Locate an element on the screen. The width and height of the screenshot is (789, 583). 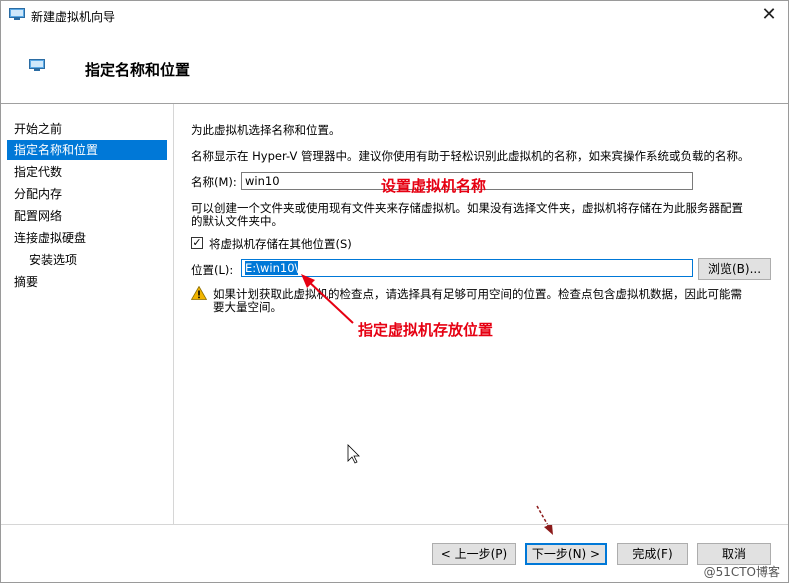
pane-divider is located at coordinates (173, 314).